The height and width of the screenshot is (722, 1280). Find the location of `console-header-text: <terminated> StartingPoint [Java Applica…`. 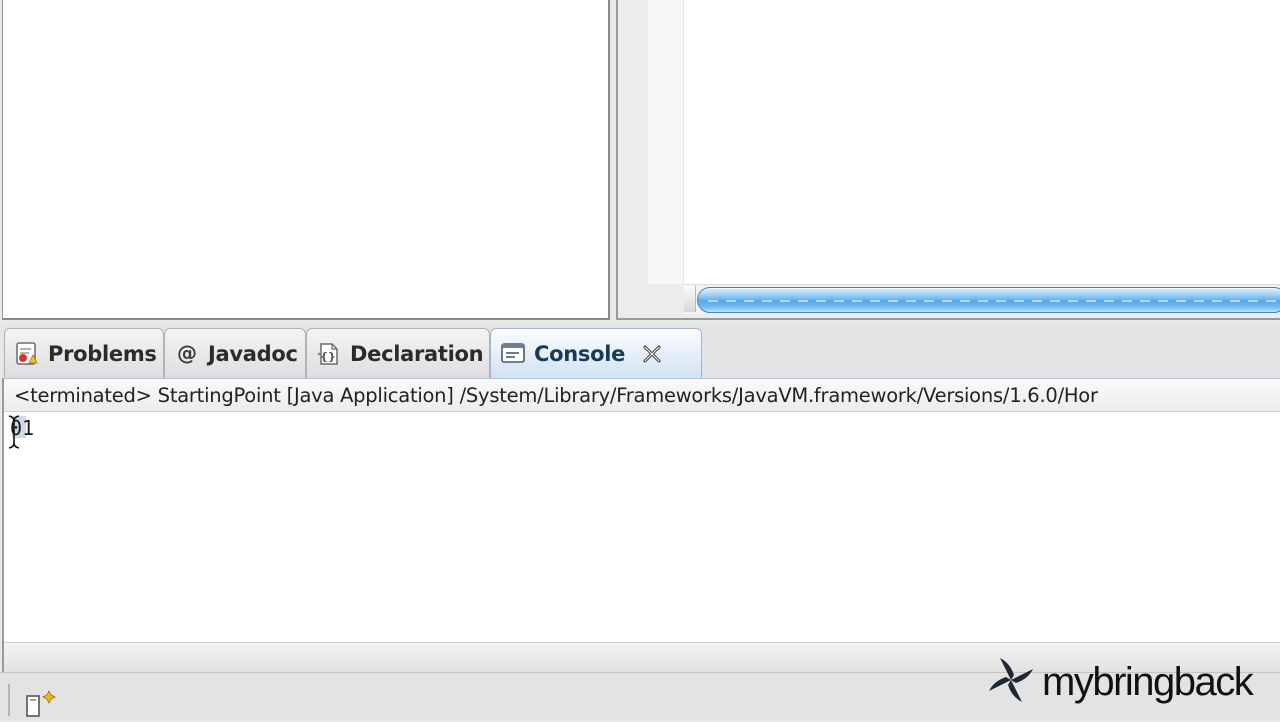

console-header-text: <terminated> StartingPoint [Java Applica… is located at coordinates (556, 395).